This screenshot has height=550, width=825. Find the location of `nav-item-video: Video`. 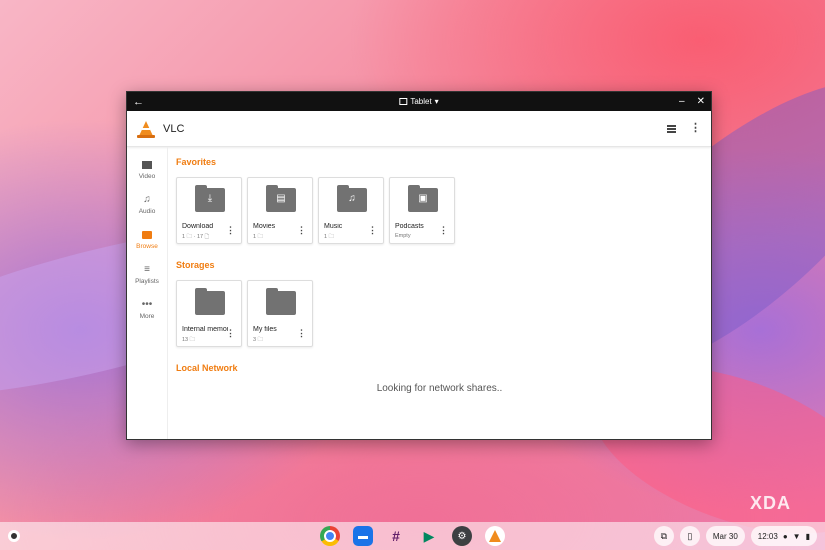

nav-item-video: Video is located at coordinates (147, 169).